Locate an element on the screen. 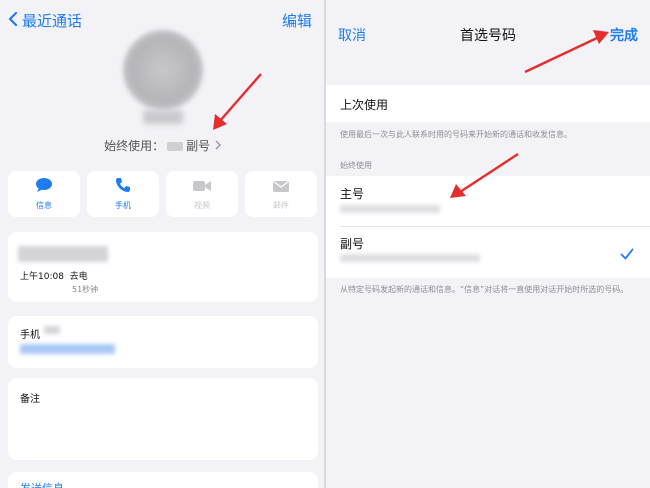 This screenshot has height=488, width=650. last-used-label: 上次使用 is located at coordinates (364, 105).